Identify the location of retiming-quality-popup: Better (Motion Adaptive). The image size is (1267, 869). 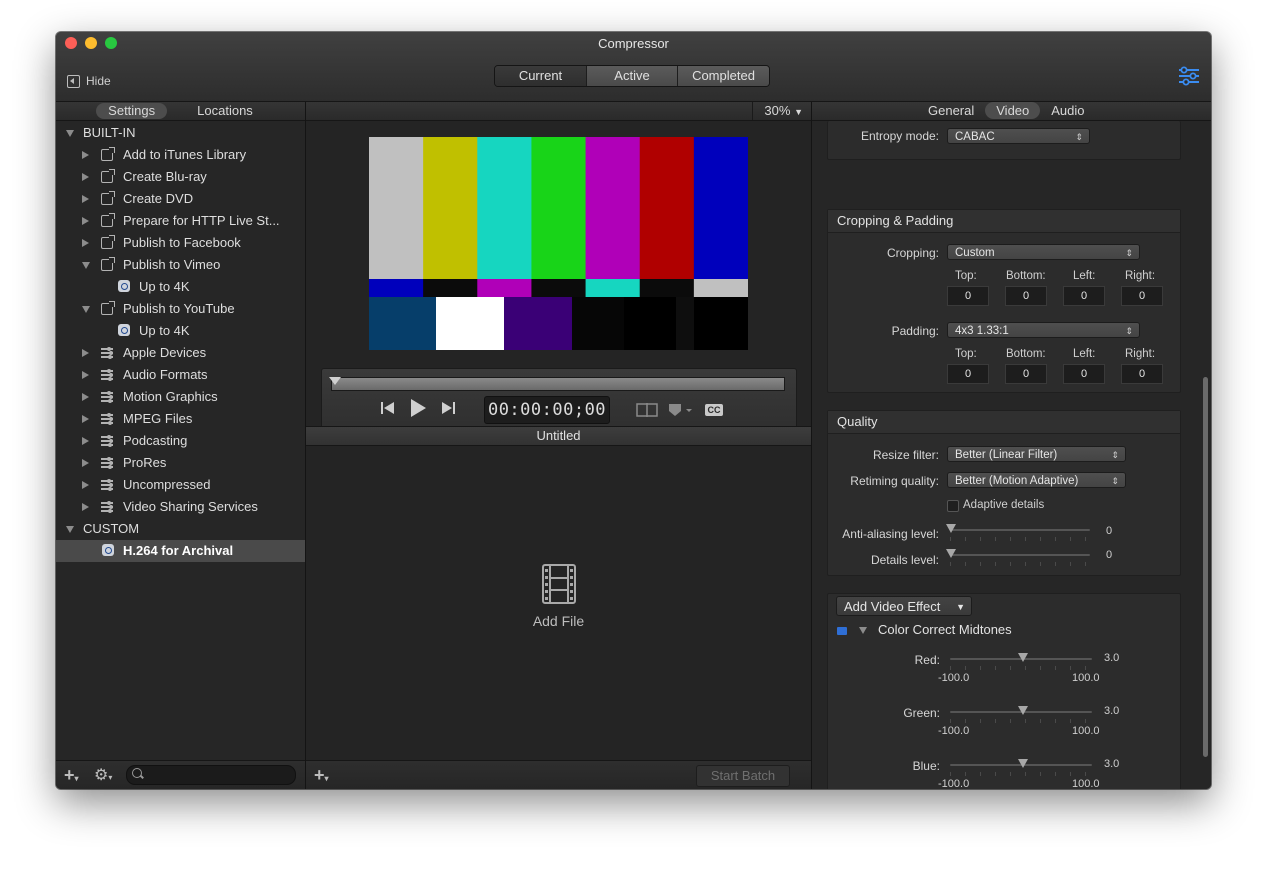
(1036, 480).